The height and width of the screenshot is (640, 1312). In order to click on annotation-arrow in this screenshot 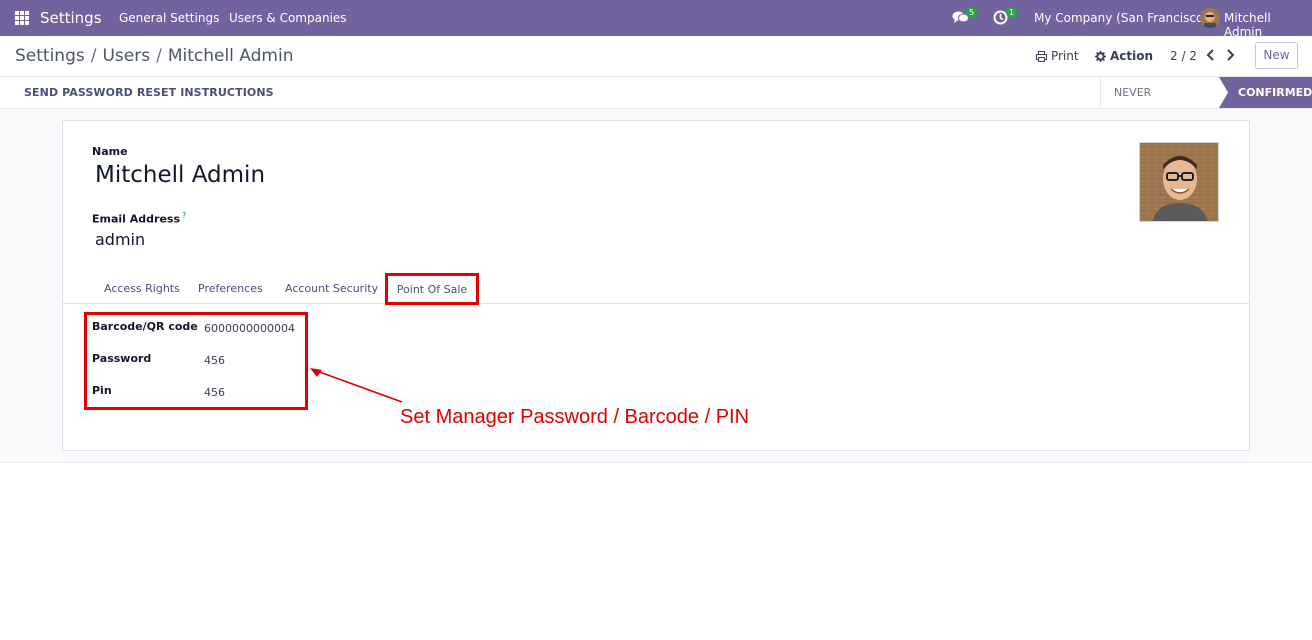, I will do `click(356, 385)`.